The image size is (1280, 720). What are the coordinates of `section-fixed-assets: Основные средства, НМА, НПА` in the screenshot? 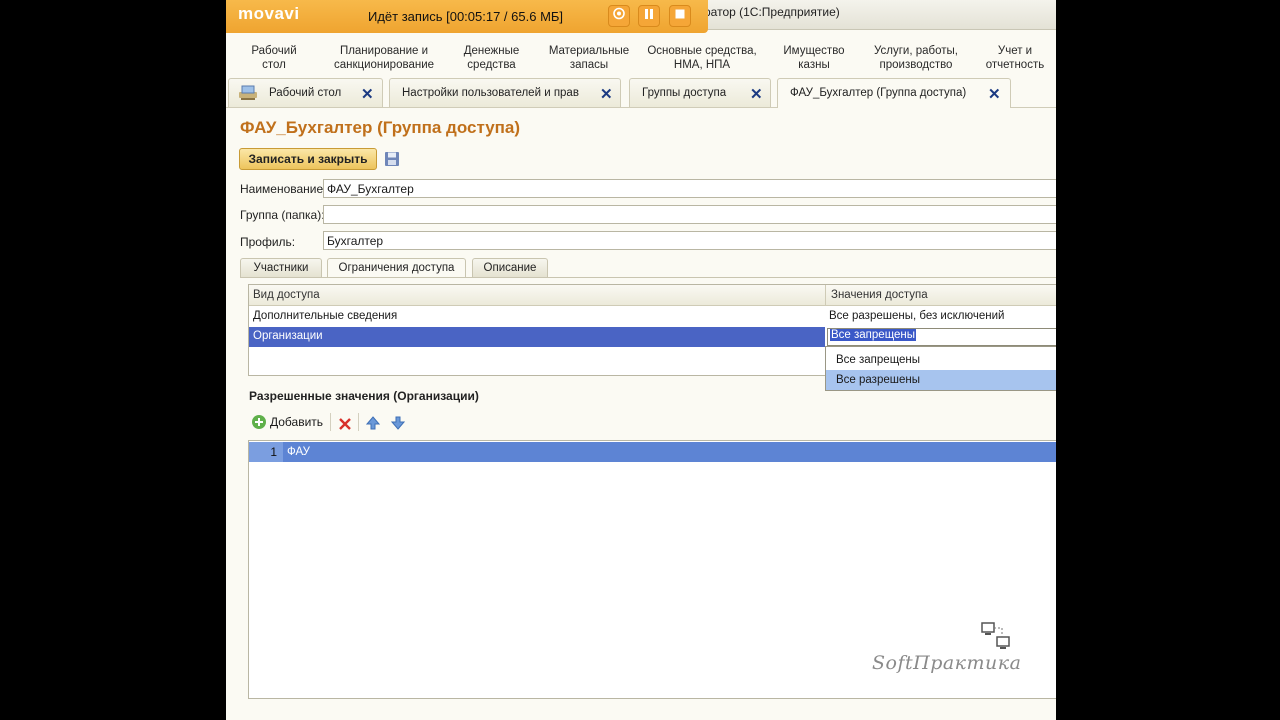 It's located at (702, 58).